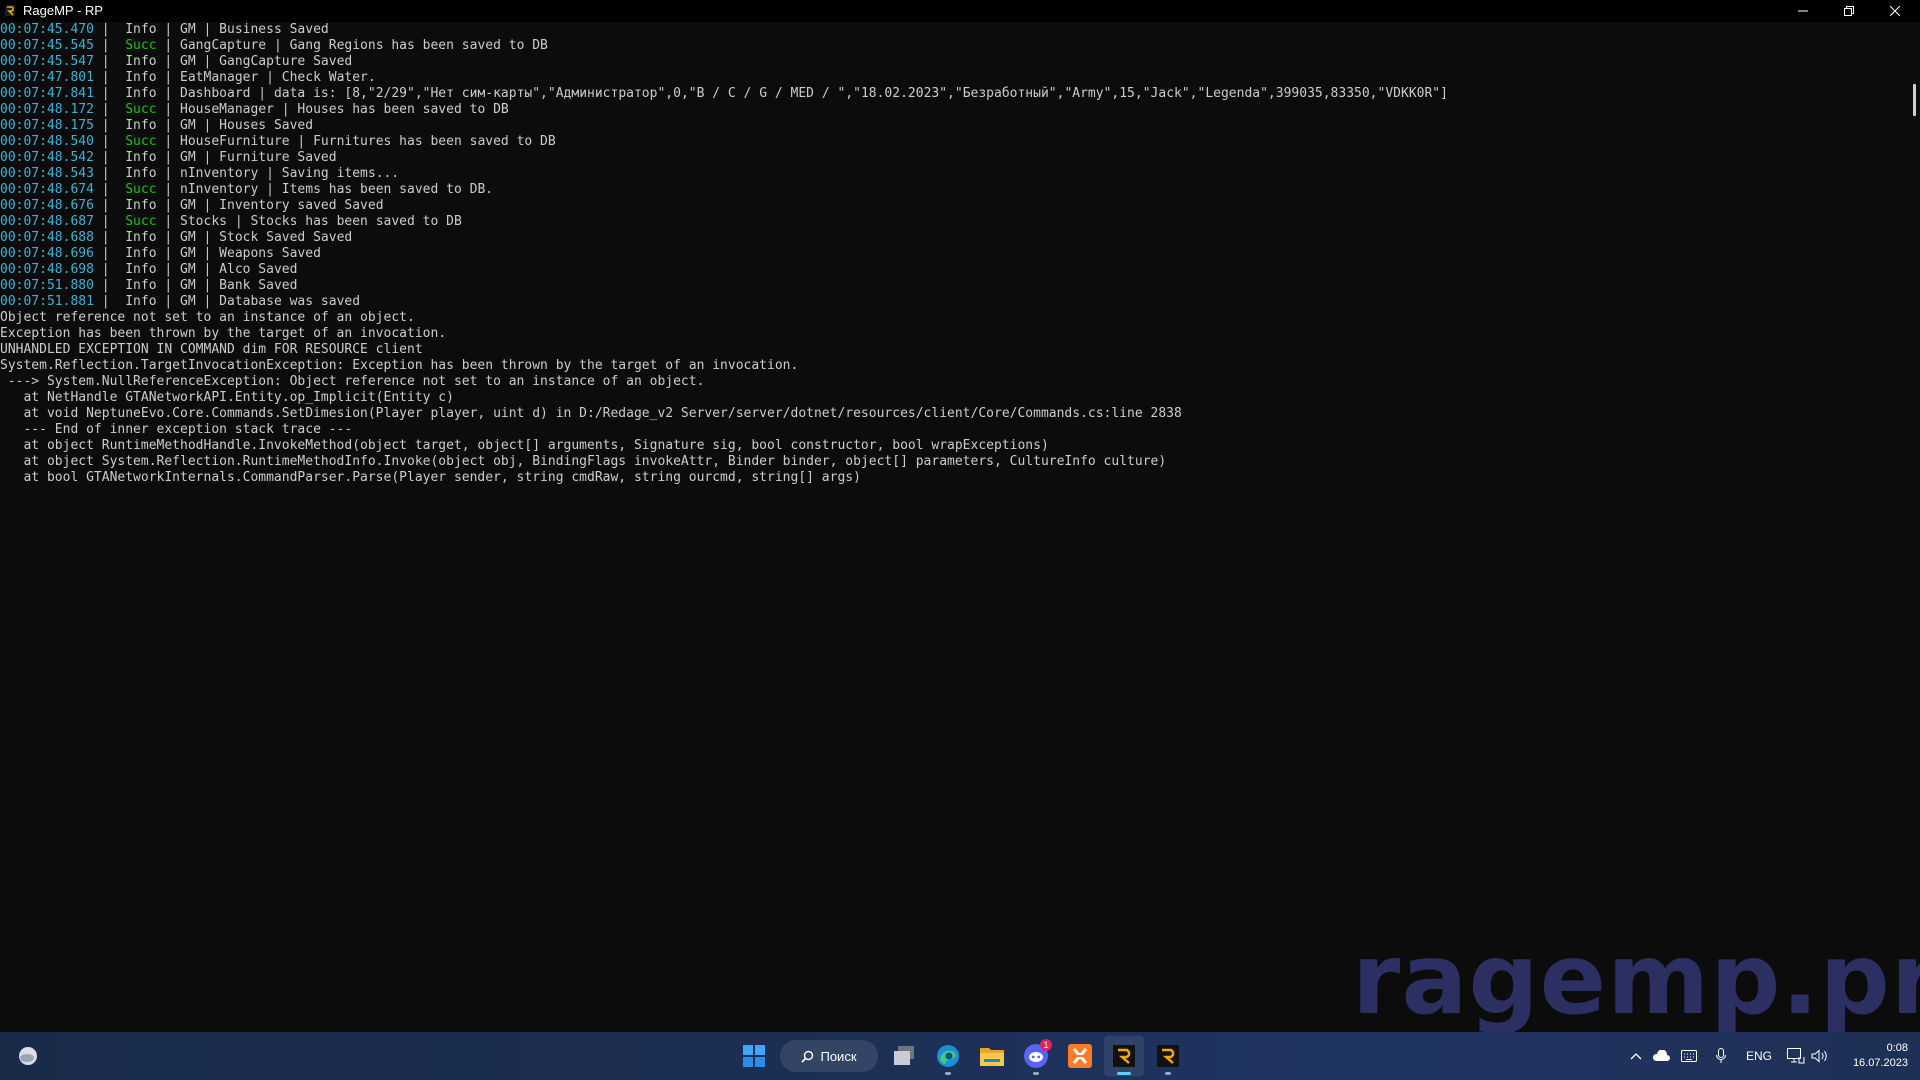 Image resolution: width=1920 pixels, height=1080 pixels. I want to click on active-indicator, so click(1124, 1073).